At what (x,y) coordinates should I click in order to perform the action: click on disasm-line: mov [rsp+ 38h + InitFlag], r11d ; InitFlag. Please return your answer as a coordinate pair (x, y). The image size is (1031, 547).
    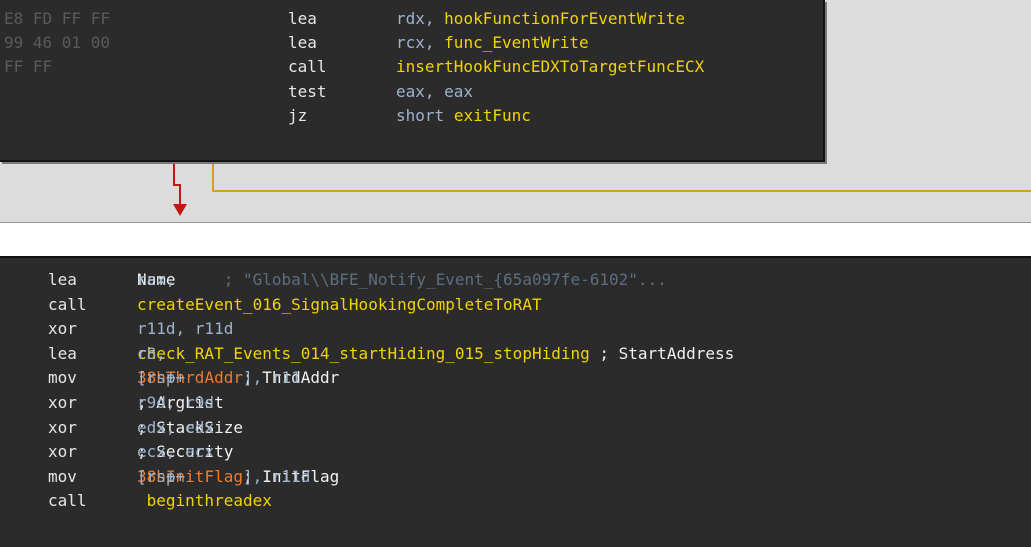
    Looking at the image, I should click on (515, 477).